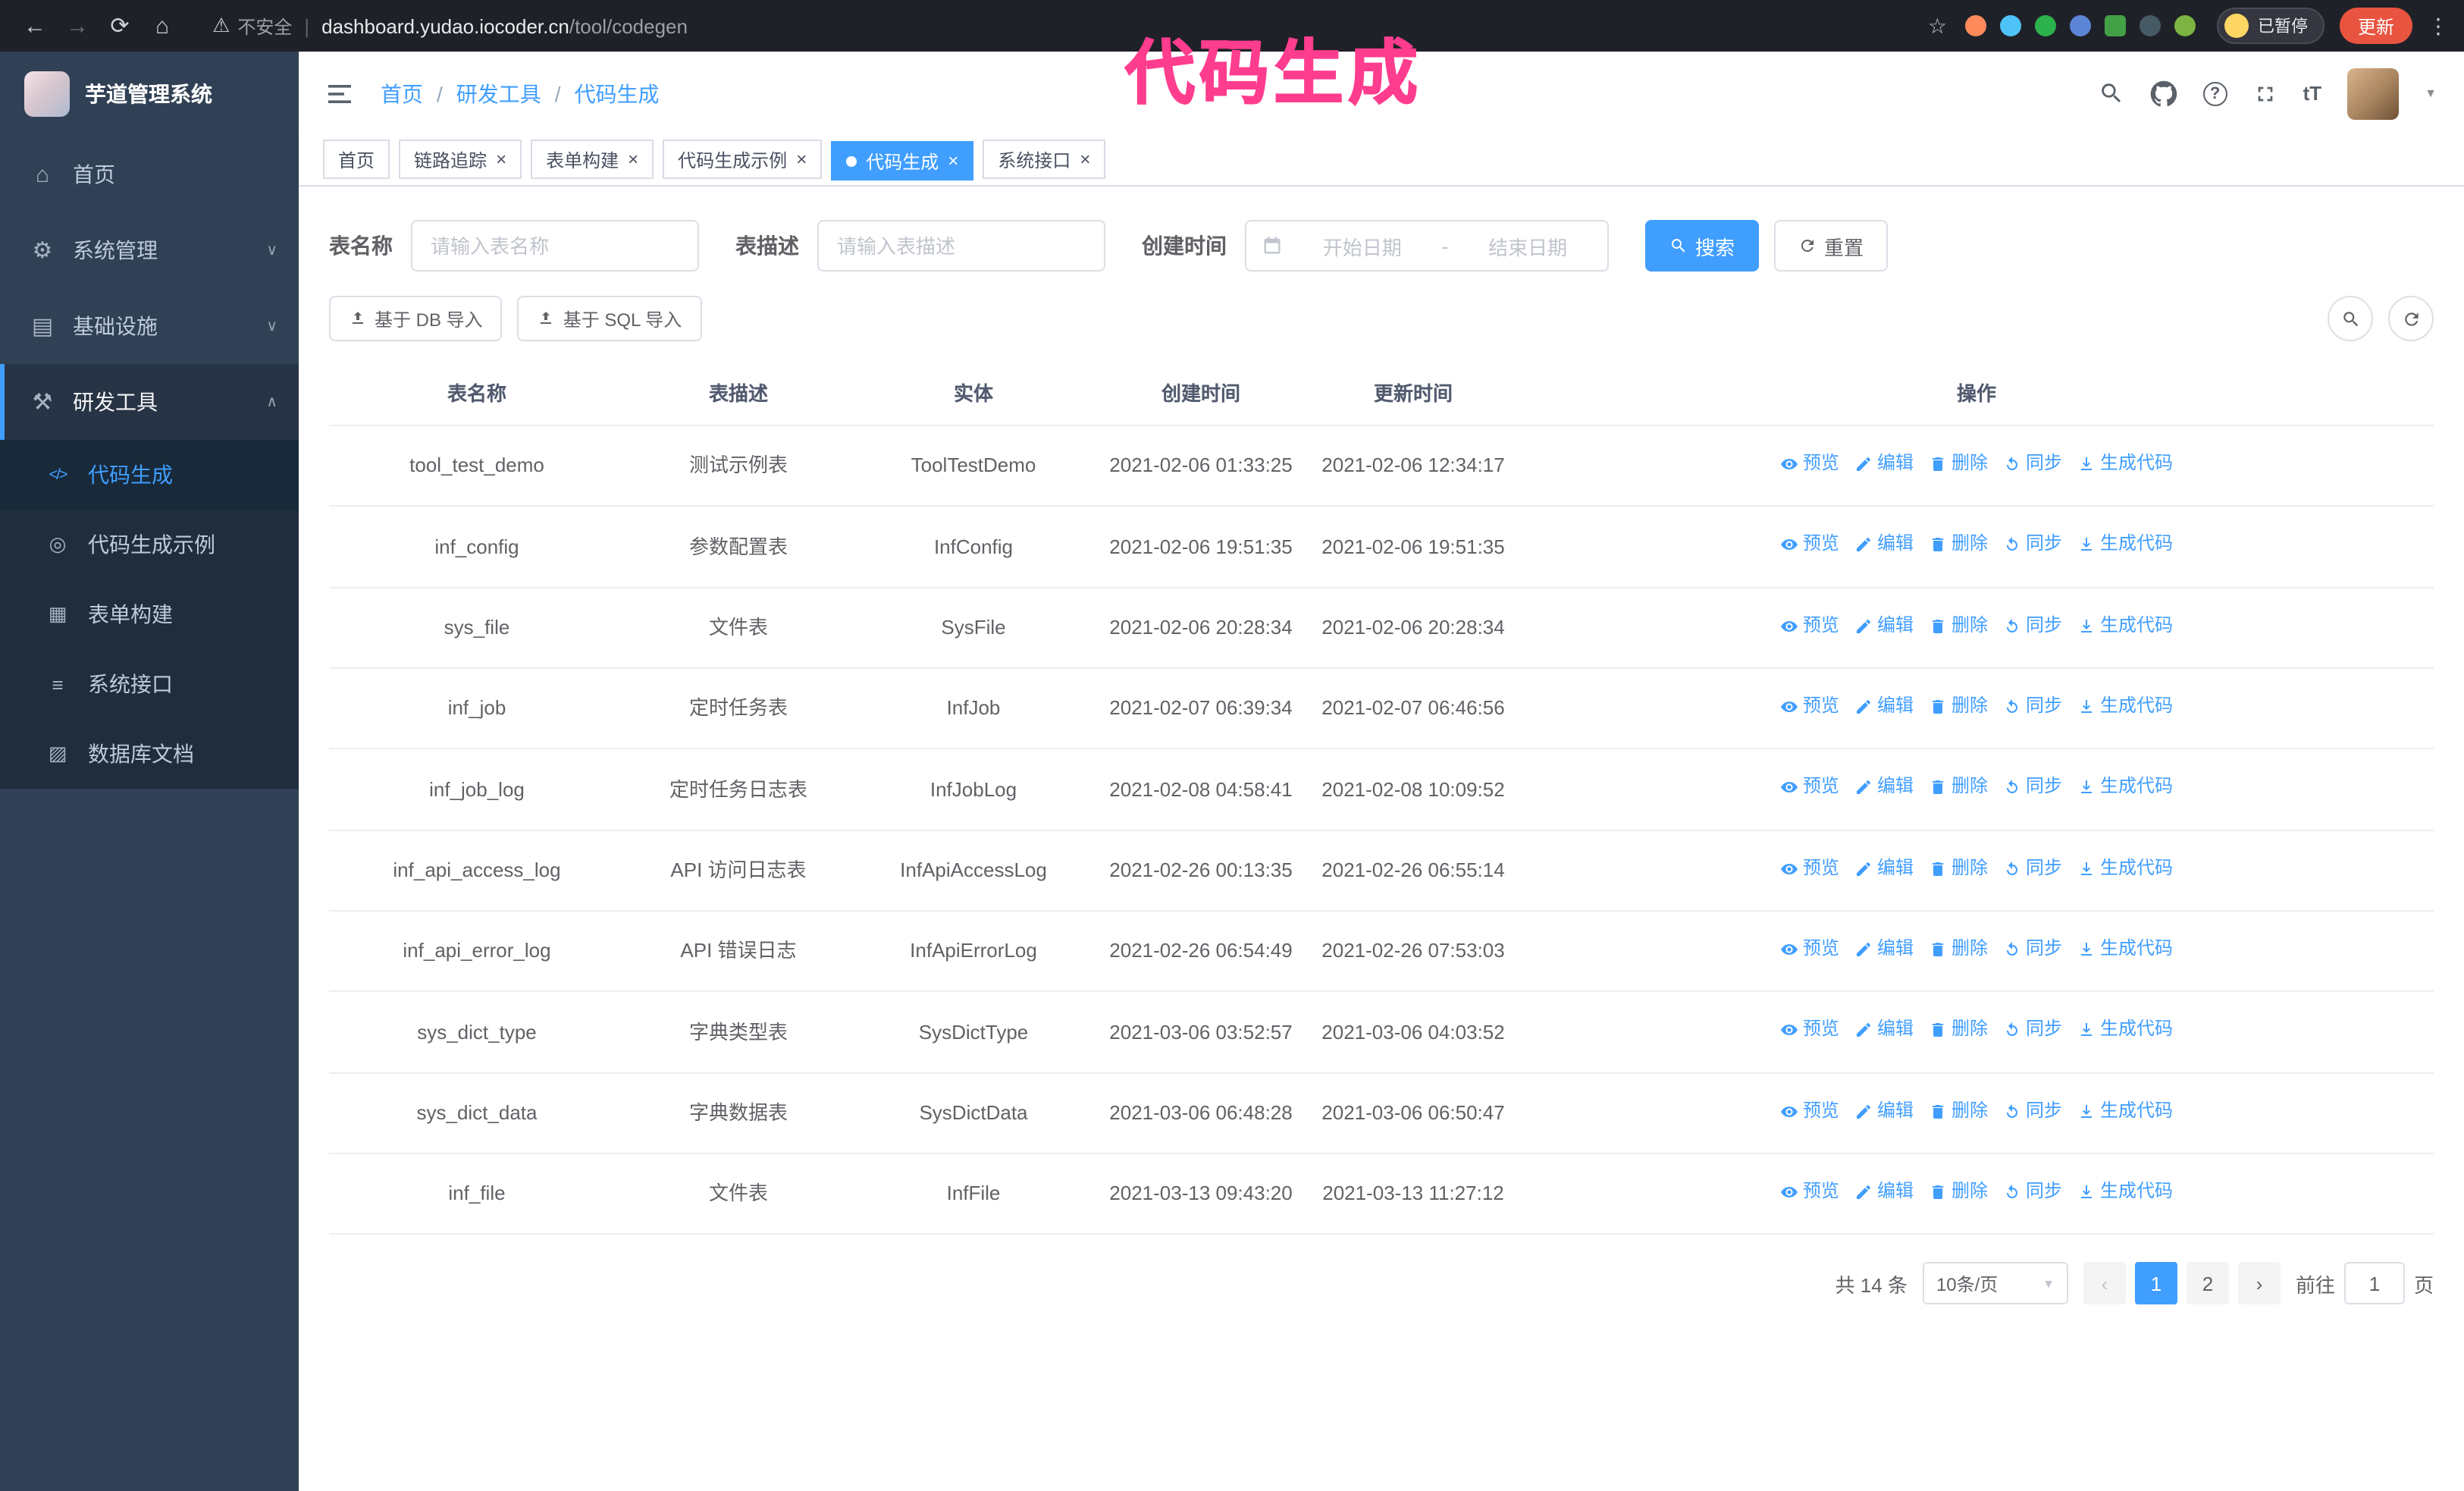  Describe the element at coordinates (2259, 1283) in the screenshot. I see `next-page-button: ›` at that location.